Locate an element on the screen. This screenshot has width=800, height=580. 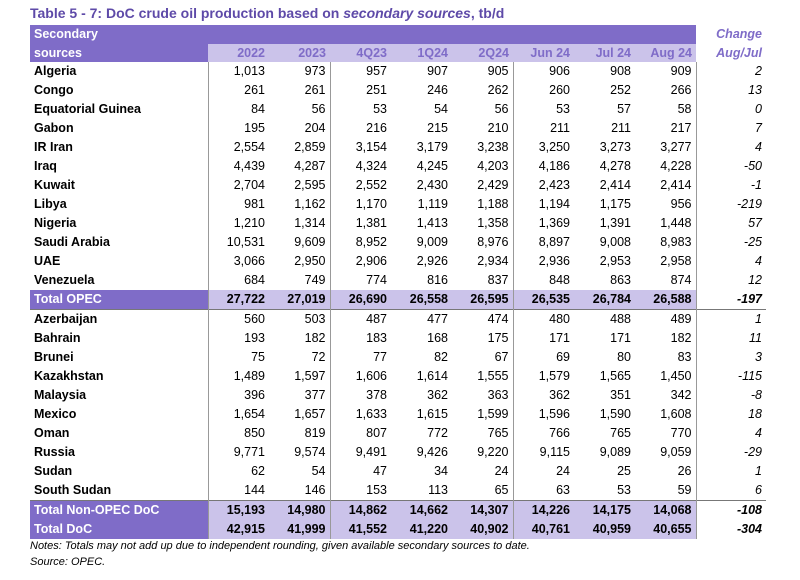
value-cell: 487 is located at coordinates (360, 319).